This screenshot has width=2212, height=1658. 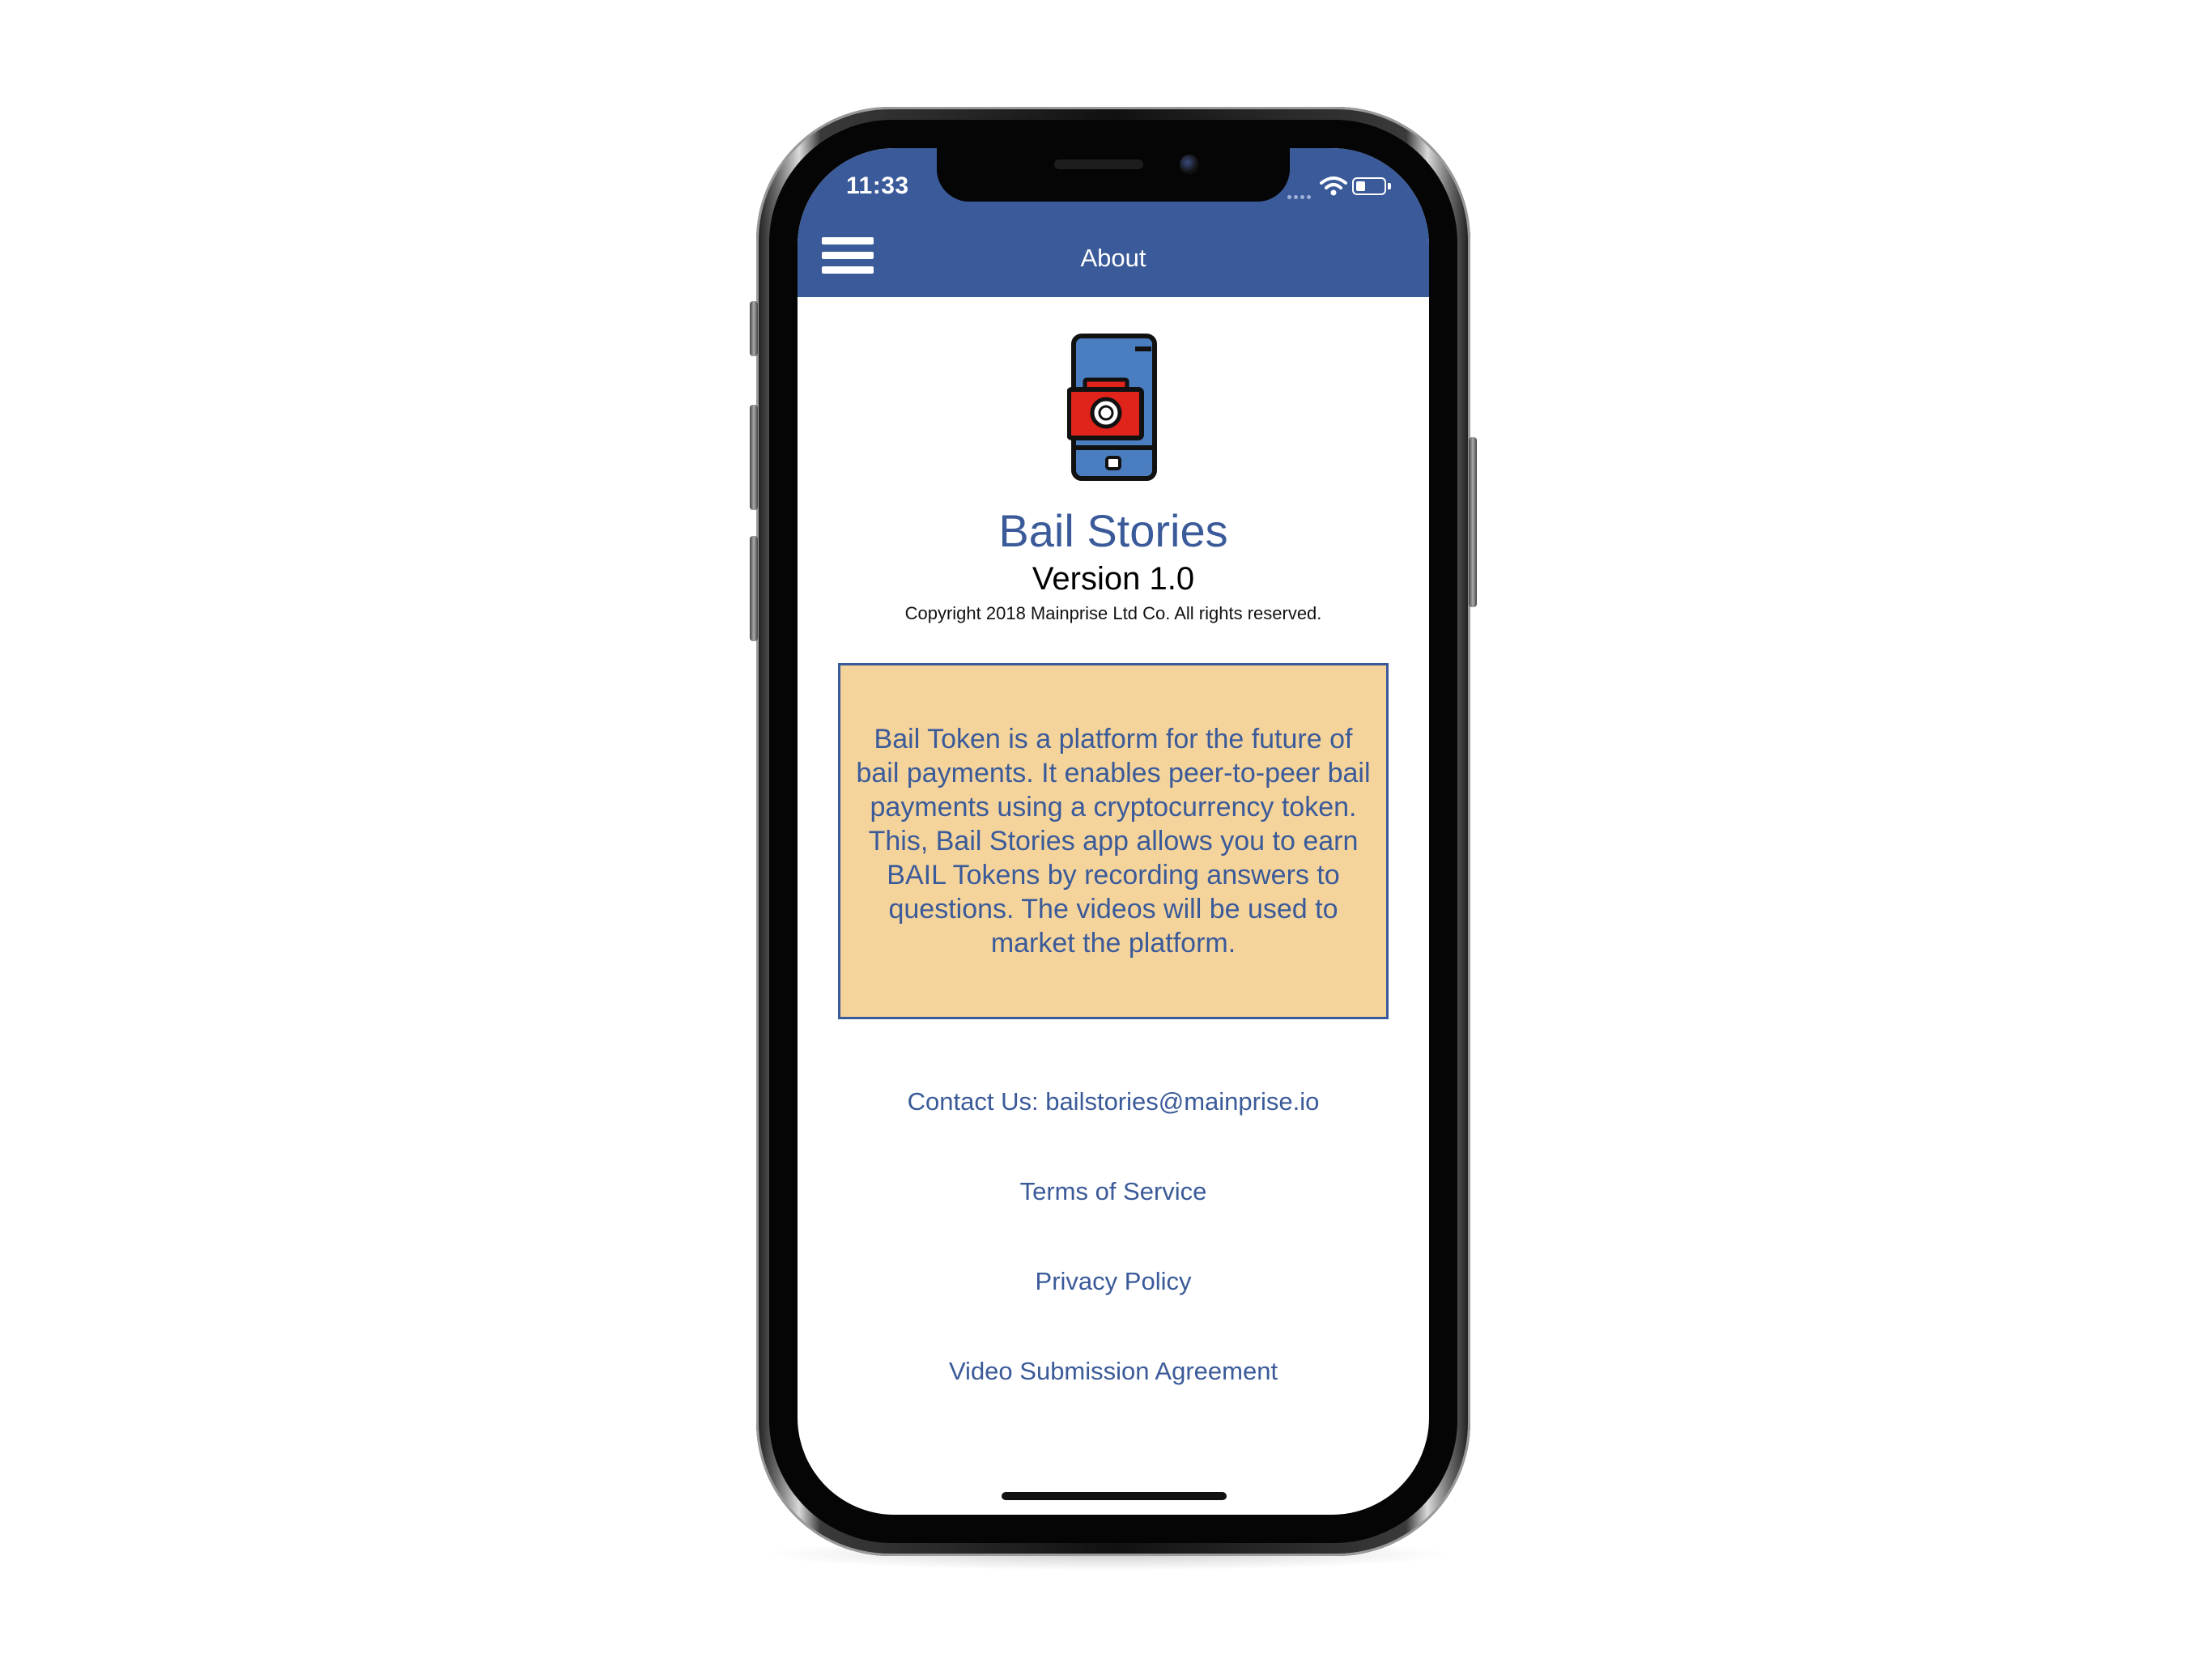 What do you see at coordinates (1369, 186) in the screenshot?
I see `battery-icon` at bounding box center [1369, 186].